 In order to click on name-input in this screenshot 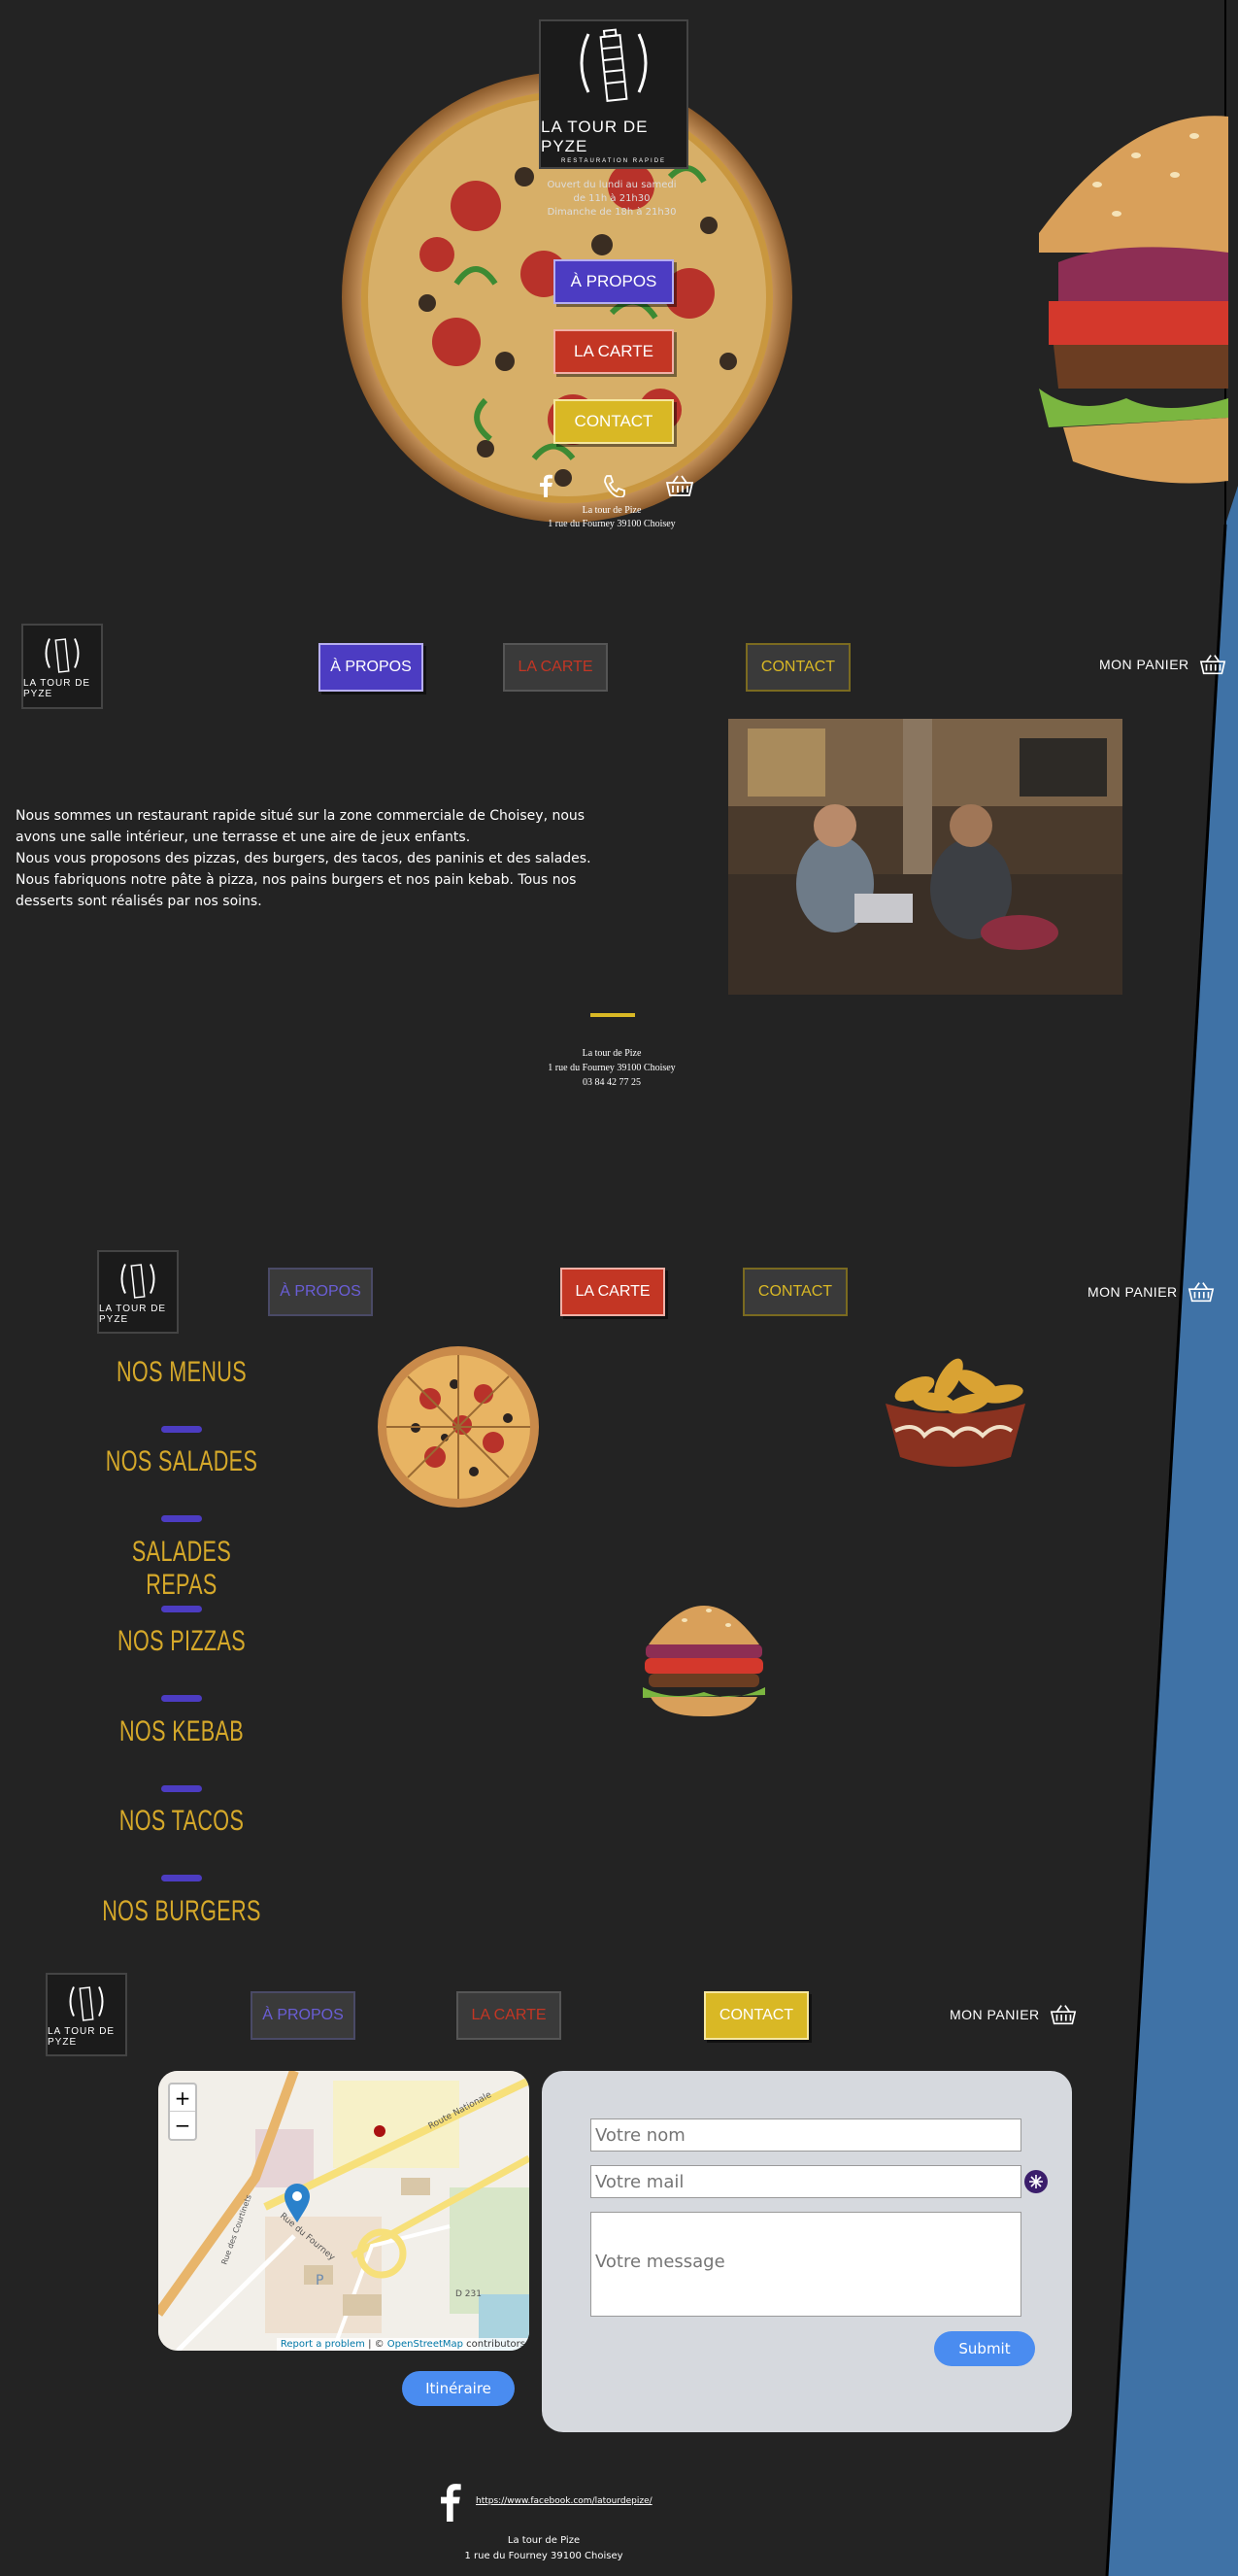, I will do `click(806, 2135)`.